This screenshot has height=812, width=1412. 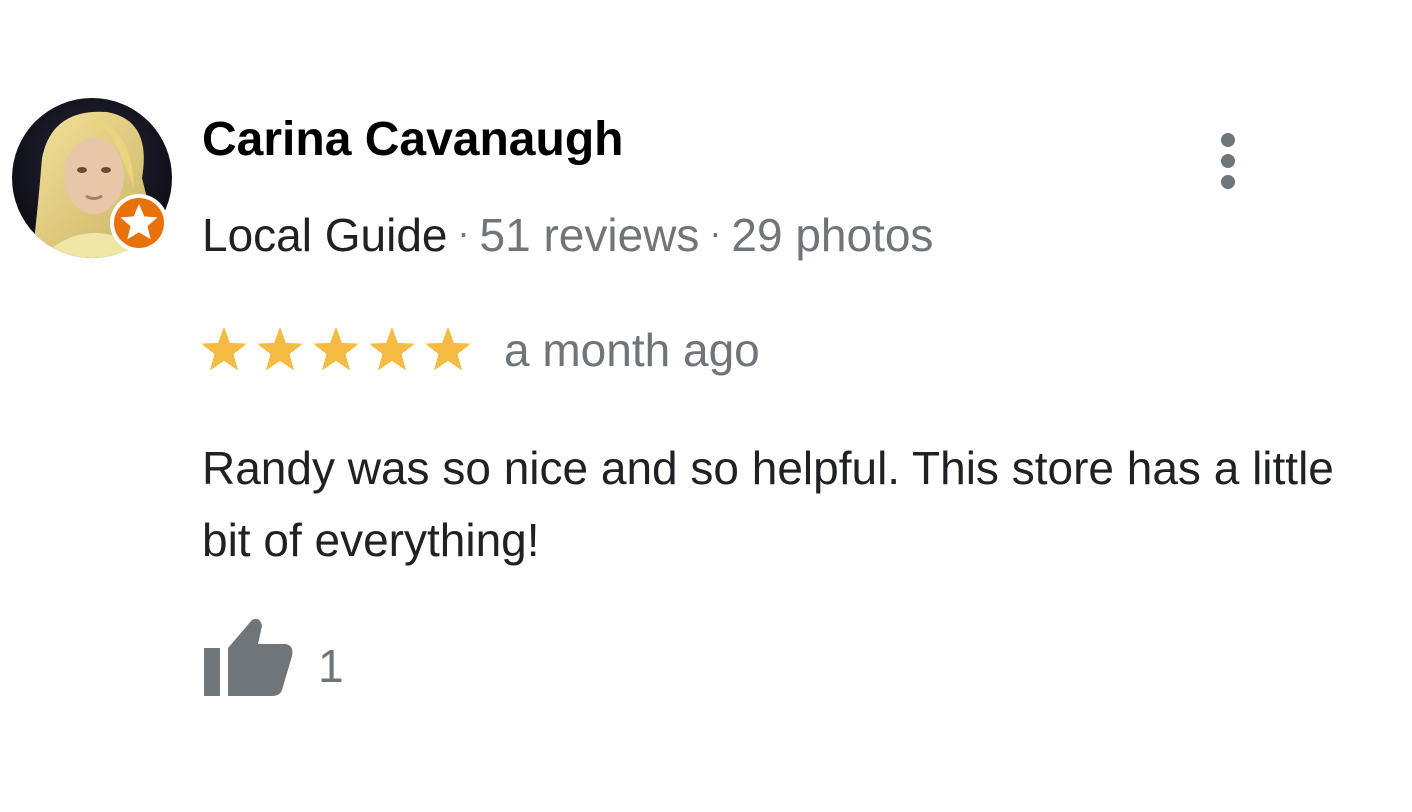 I want to click on review-count: 51 reviews, so click(x=589, y=235).